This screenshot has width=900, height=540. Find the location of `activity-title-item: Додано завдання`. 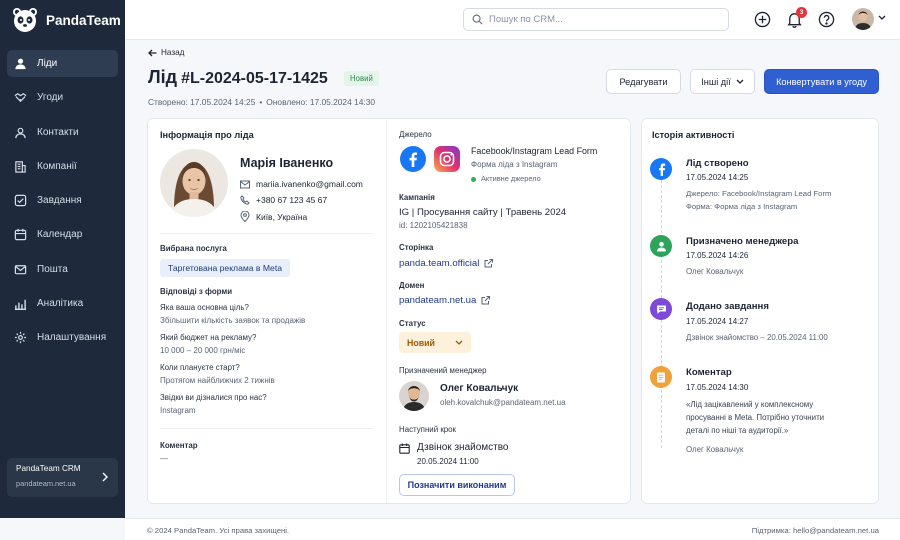

activity-title-item: Додано завдання is located at coordinates (727, 306).